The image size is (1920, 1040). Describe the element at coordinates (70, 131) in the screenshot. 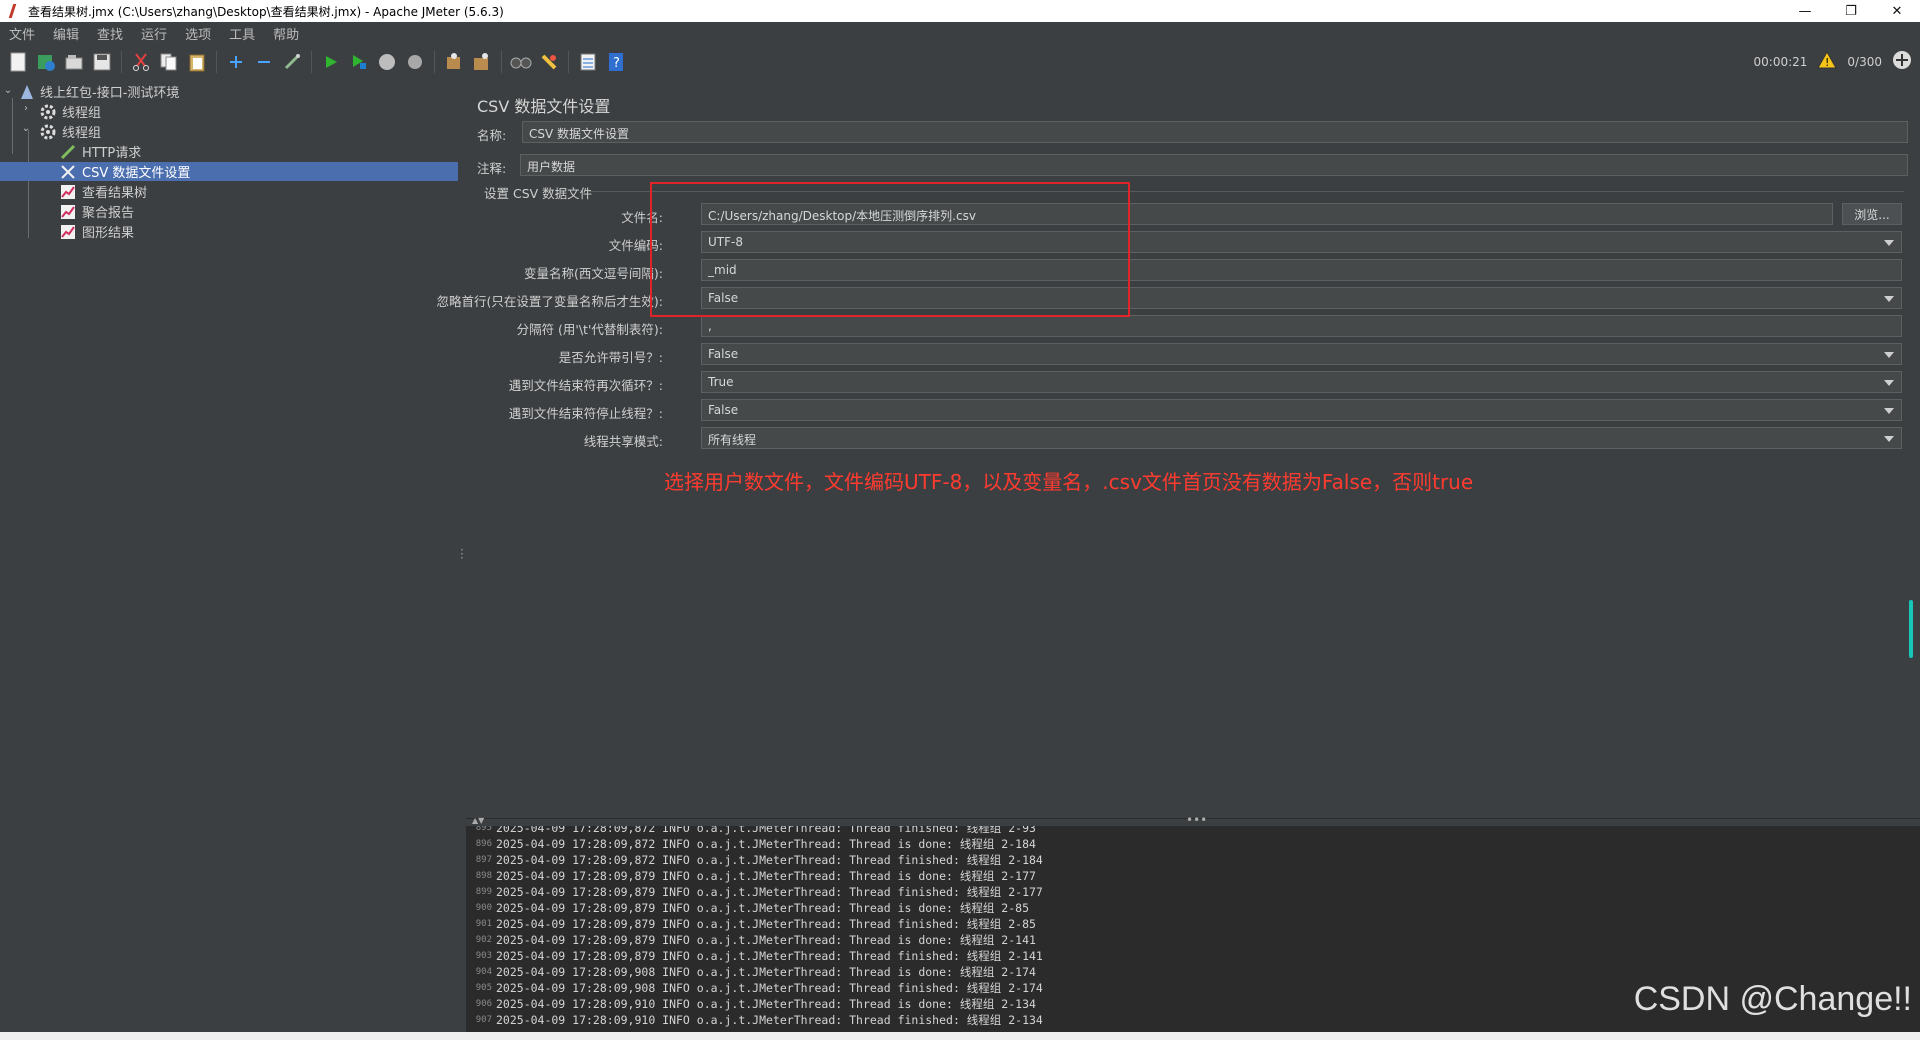

I see `tree-item-thread-group-2: 线程组` at that location.